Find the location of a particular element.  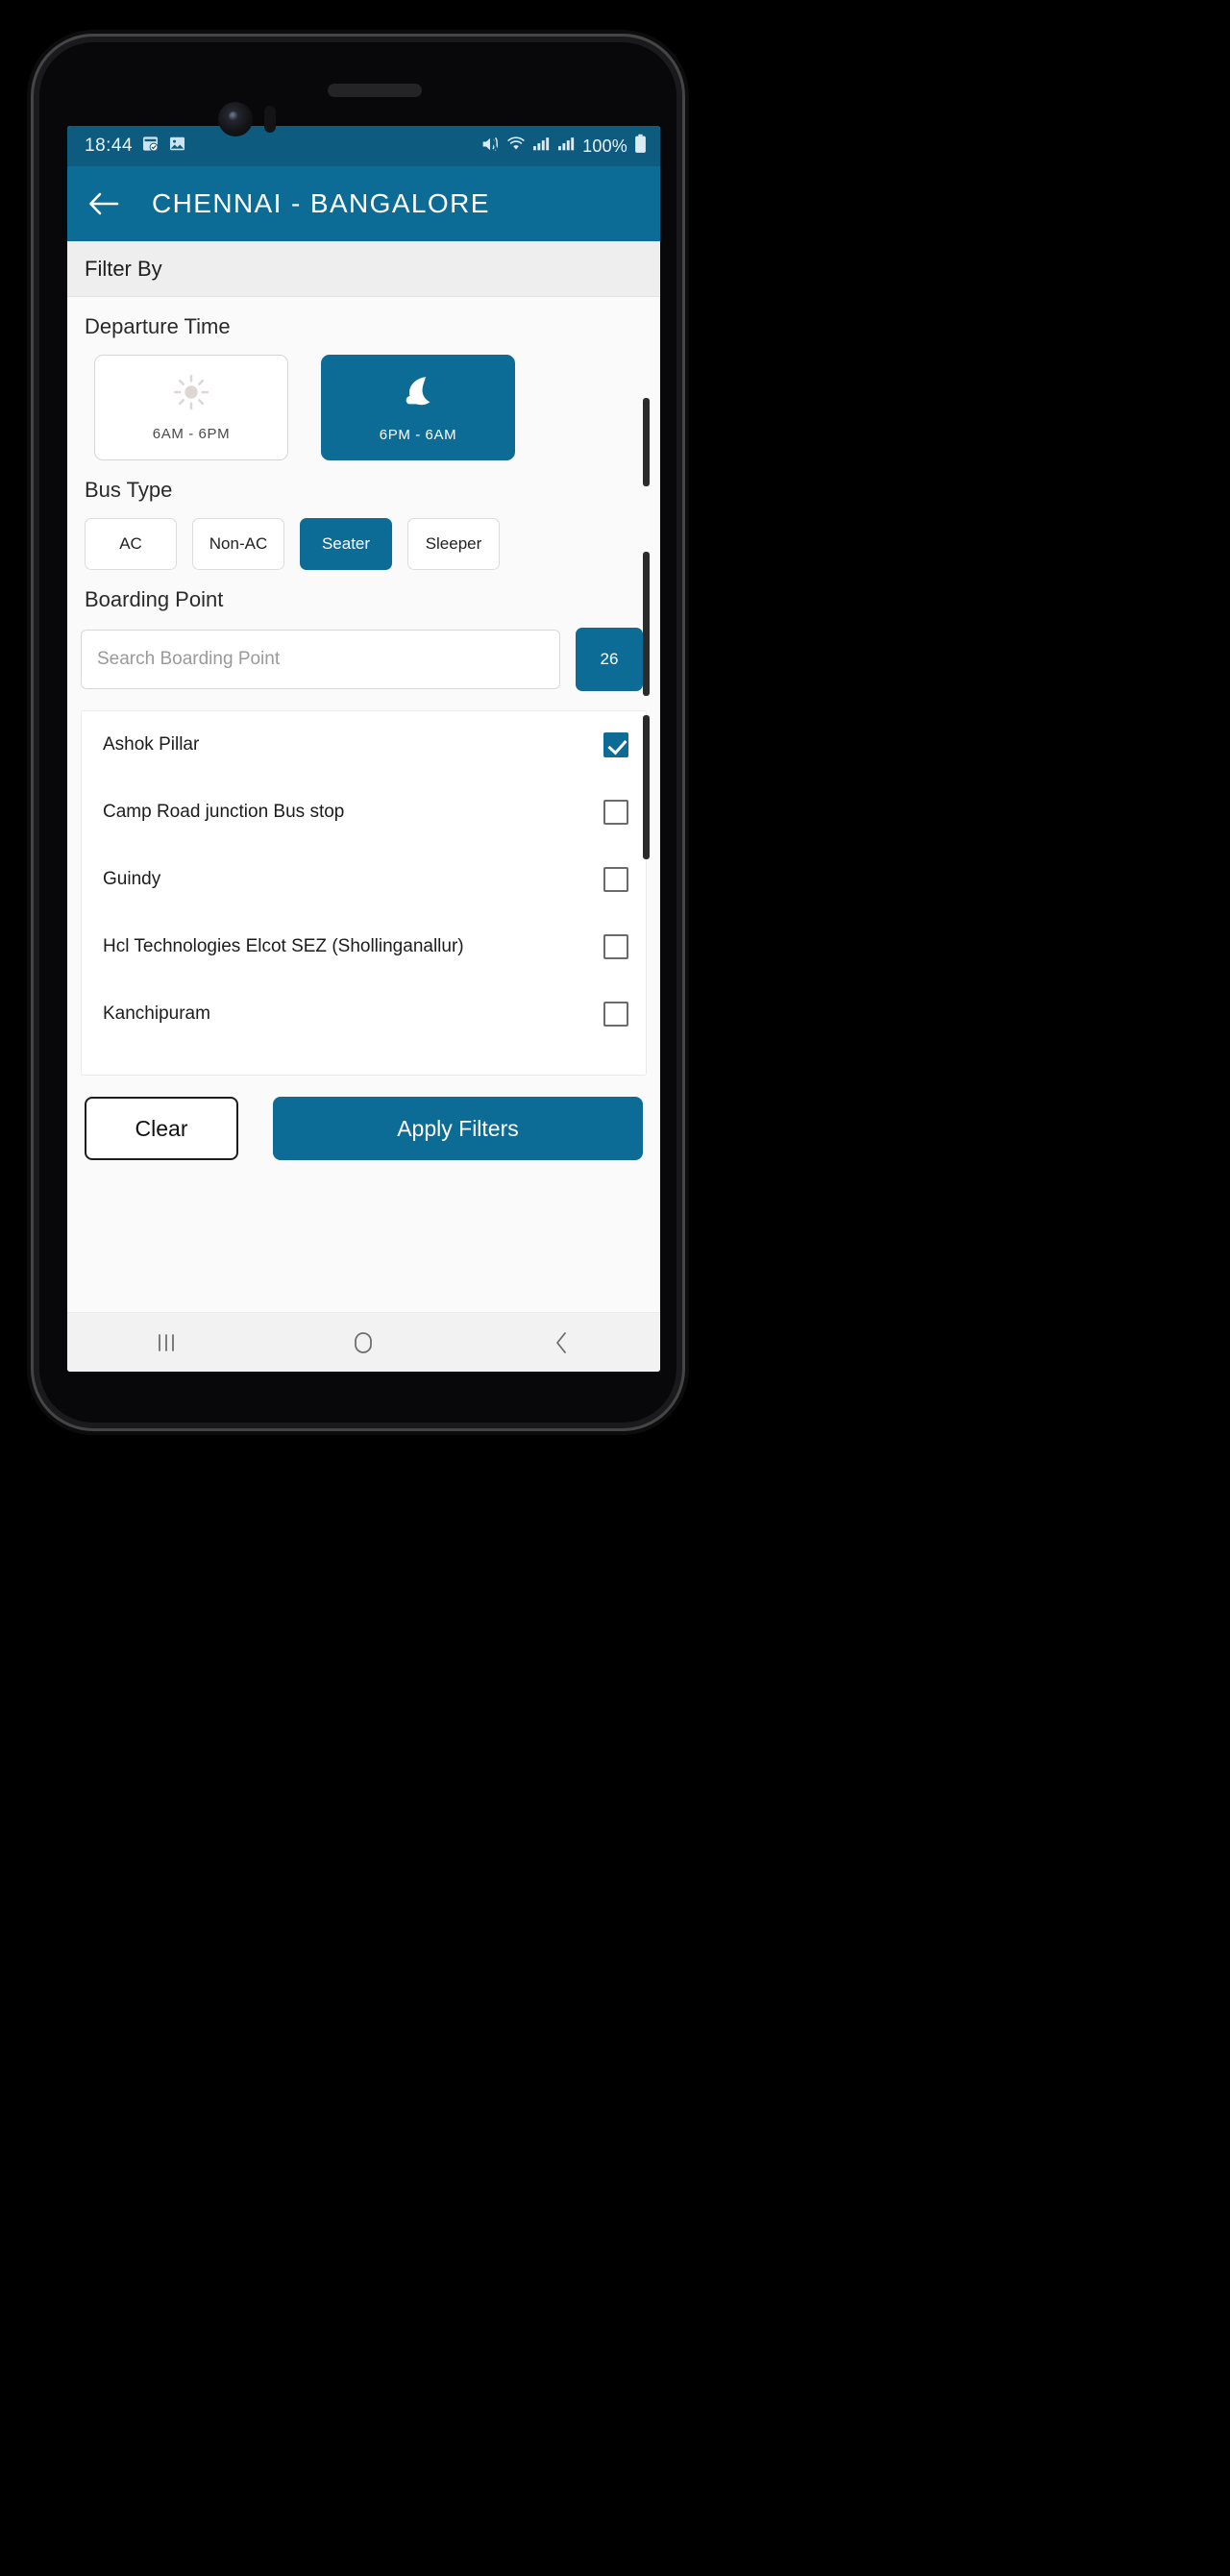

calendar-check-icon is located at coordinates (150, 146).